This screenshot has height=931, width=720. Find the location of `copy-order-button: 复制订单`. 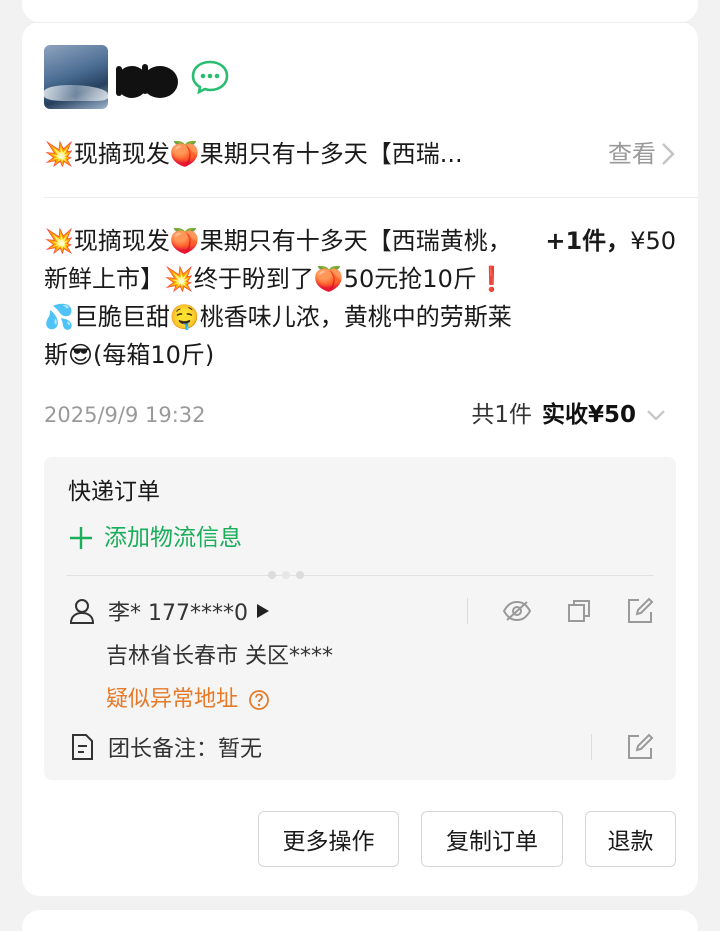

copy-order-button: 复制订单 is located at coordinates (492, 839).